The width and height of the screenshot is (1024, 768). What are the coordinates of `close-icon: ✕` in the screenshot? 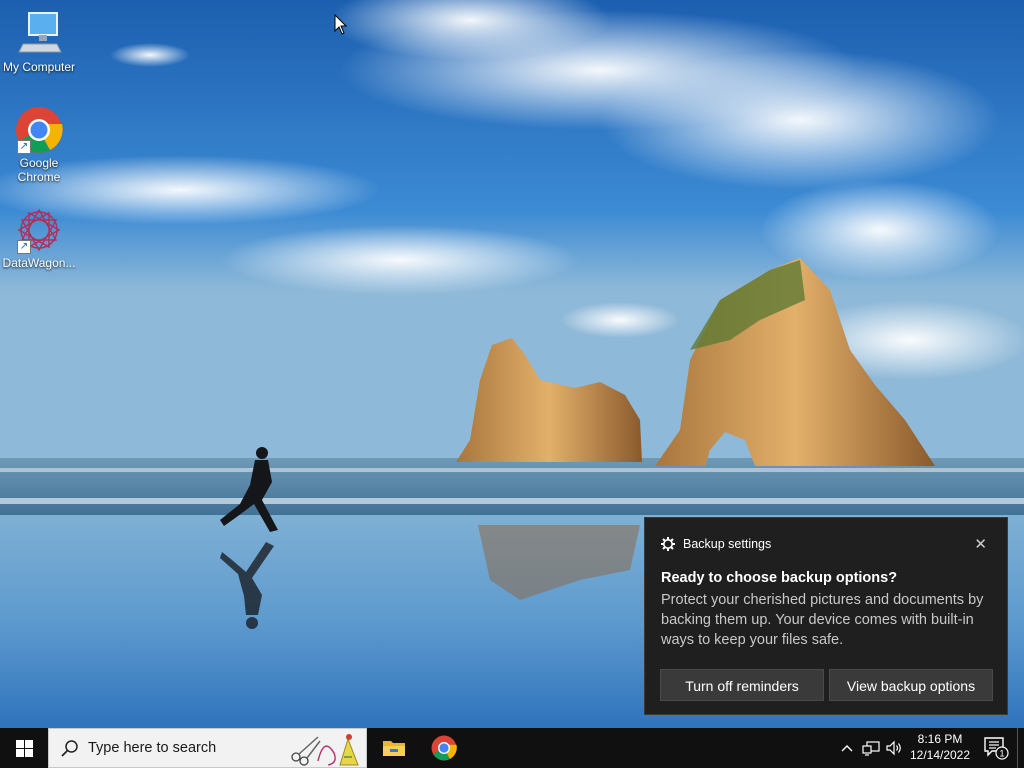 It's located at (980, 544).